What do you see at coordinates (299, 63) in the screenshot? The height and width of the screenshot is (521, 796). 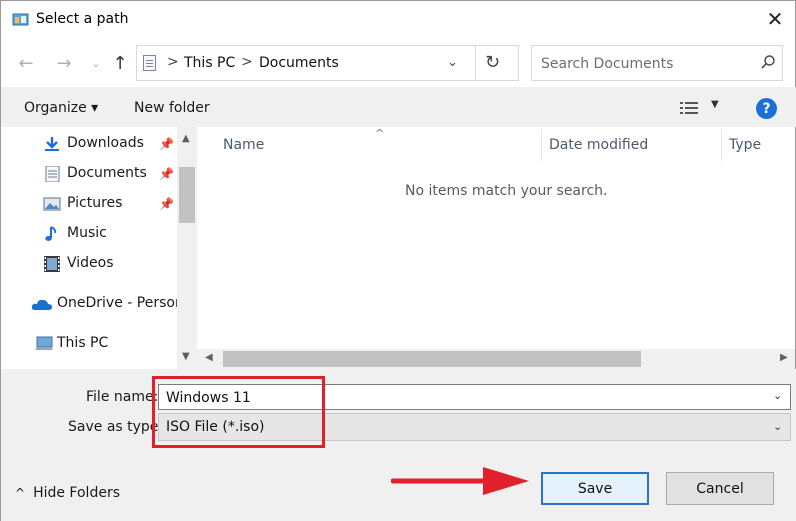 I see `breadcrumb-documents: Documents` at bounding box center [299, 63].